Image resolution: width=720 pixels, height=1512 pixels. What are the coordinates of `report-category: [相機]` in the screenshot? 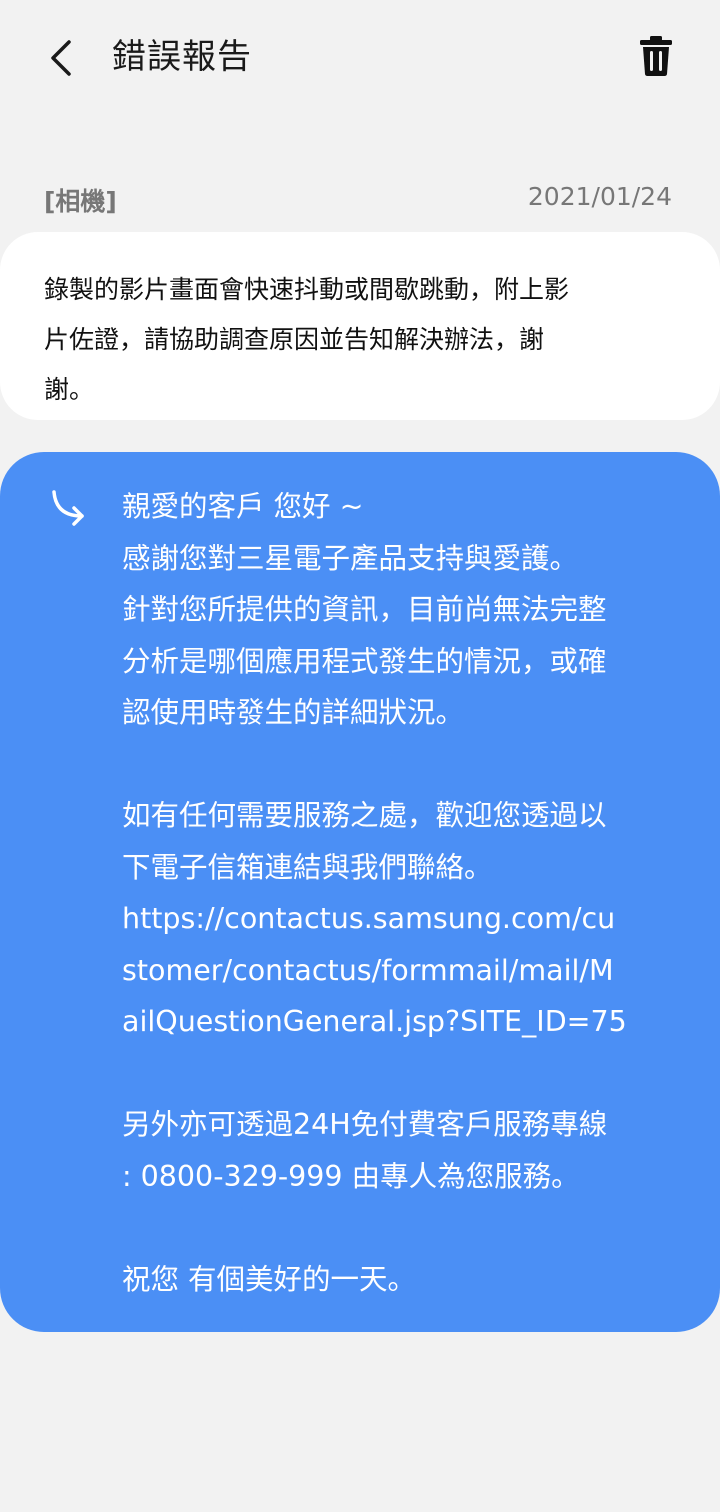 It's located at (80, 201).